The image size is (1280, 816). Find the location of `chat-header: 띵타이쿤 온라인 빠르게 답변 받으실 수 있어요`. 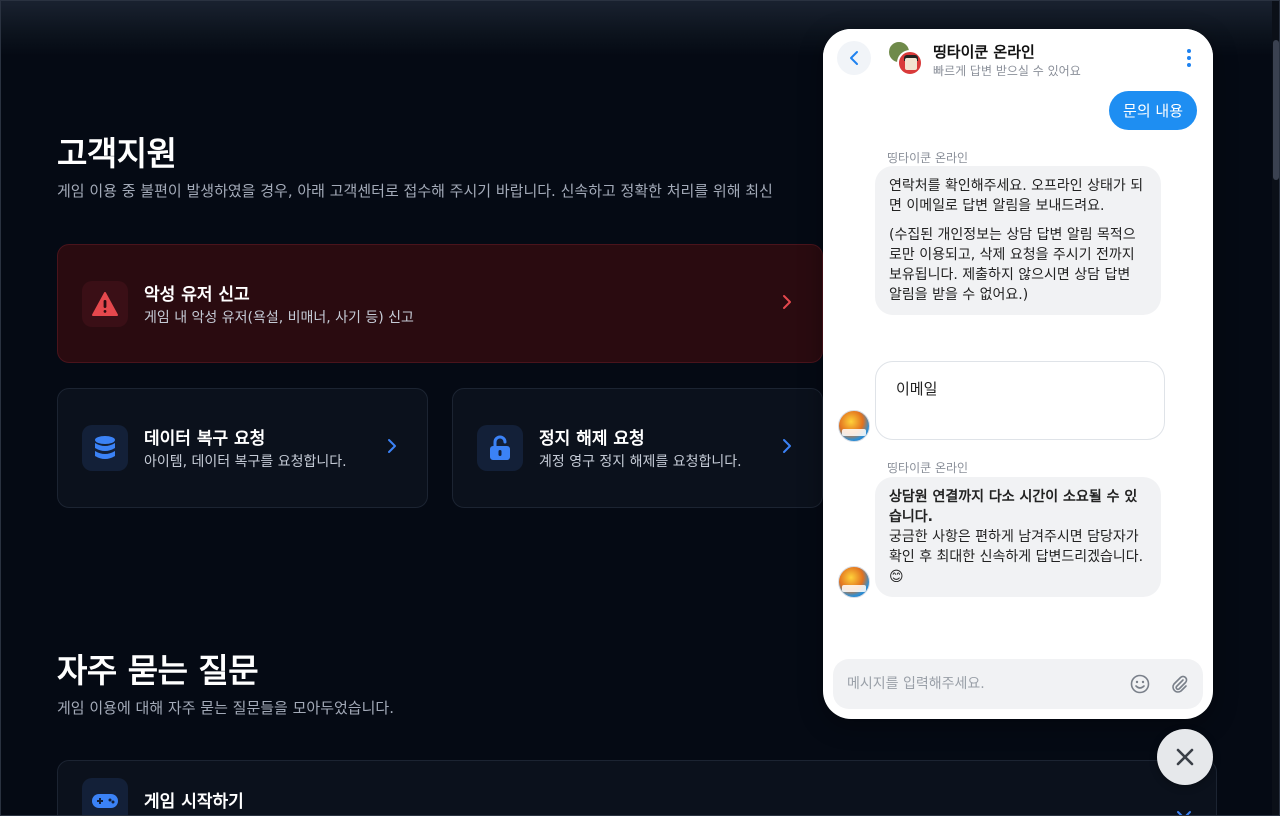

chat-header: 띵타이쿤 온라인 빠르게 답변 받으실 수 있어요 is located at coordinates (1018, 59).